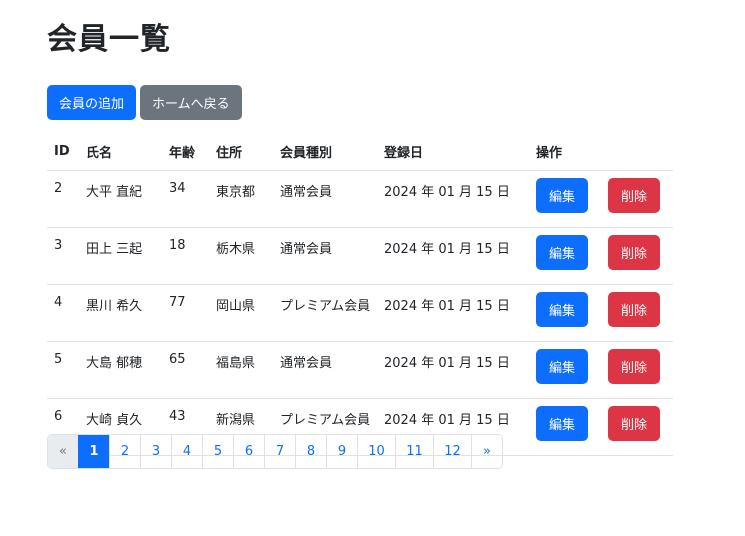 Image resolution: width=745 pixels, height=536 pixels. I want to click on pagination-page-5: 5, so click(217, 451).